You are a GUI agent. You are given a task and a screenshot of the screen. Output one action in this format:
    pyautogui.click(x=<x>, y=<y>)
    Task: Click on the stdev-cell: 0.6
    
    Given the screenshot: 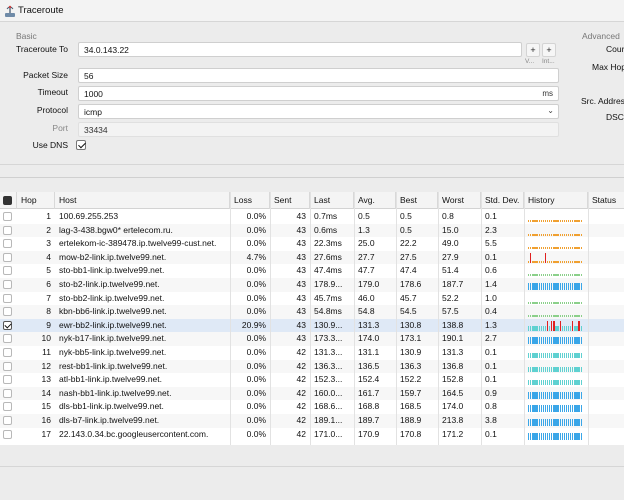 What is the action you would take?
    pyautogui.click(x=491, y=270)
    